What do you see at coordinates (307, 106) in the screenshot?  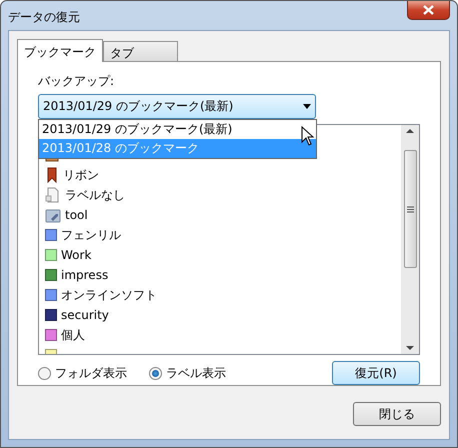 I see `dropdown-arrow-icon` at bounding box center [307, 106].